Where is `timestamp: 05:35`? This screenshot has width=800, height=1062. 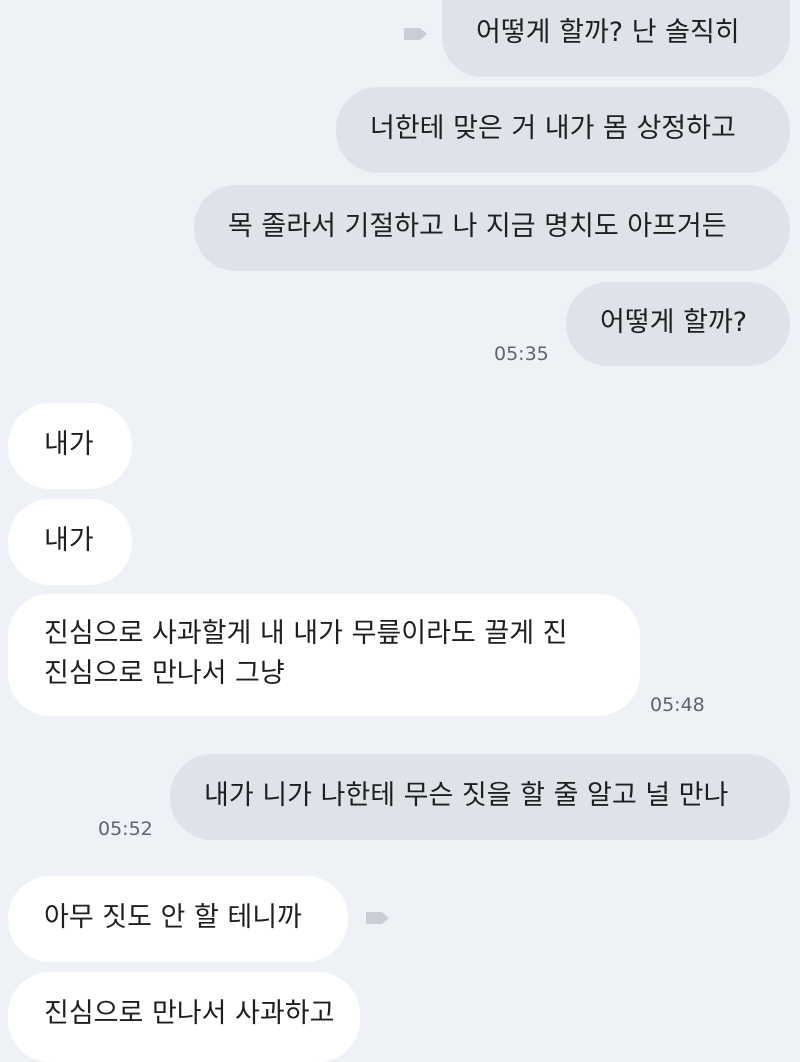
timestamp: 05:35 is located at coordinates (521, 354).